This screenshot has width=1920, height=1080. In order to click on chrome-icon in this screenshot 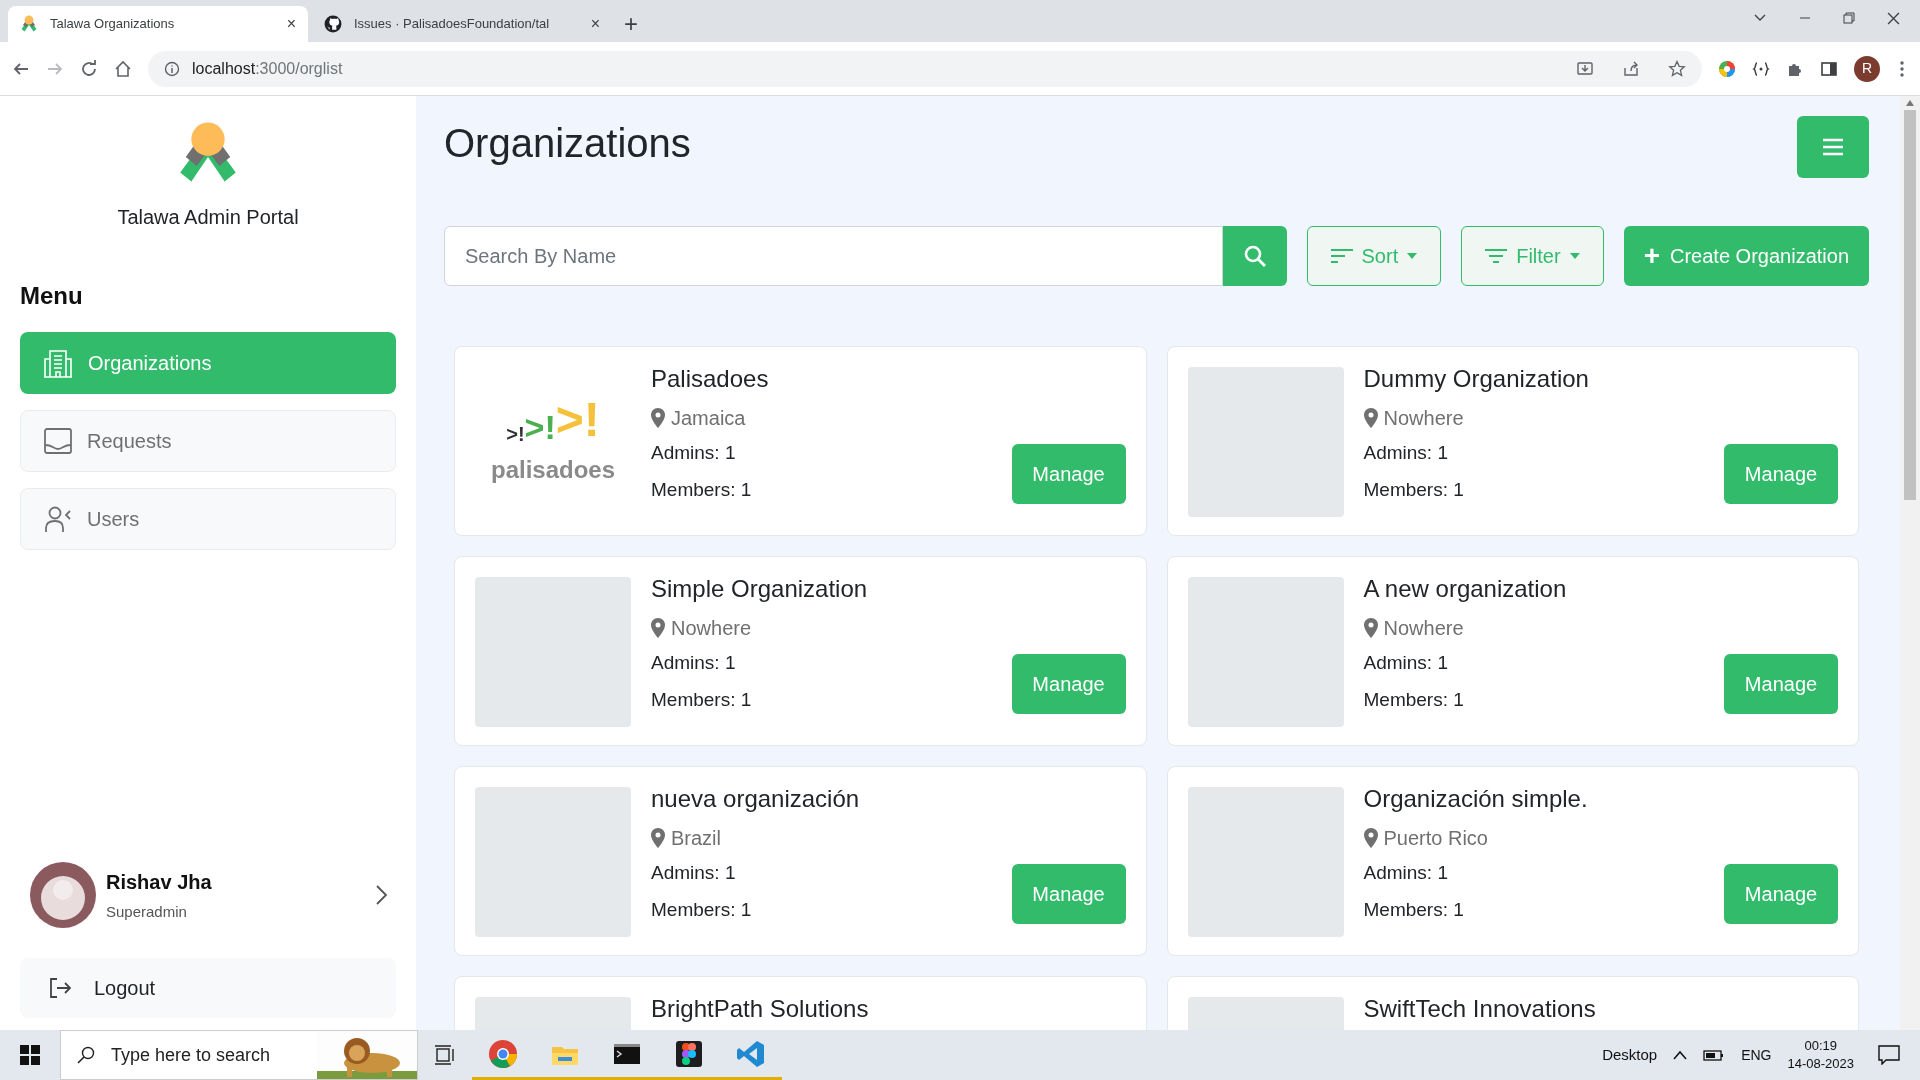, I will do `click(503, 1053)`.